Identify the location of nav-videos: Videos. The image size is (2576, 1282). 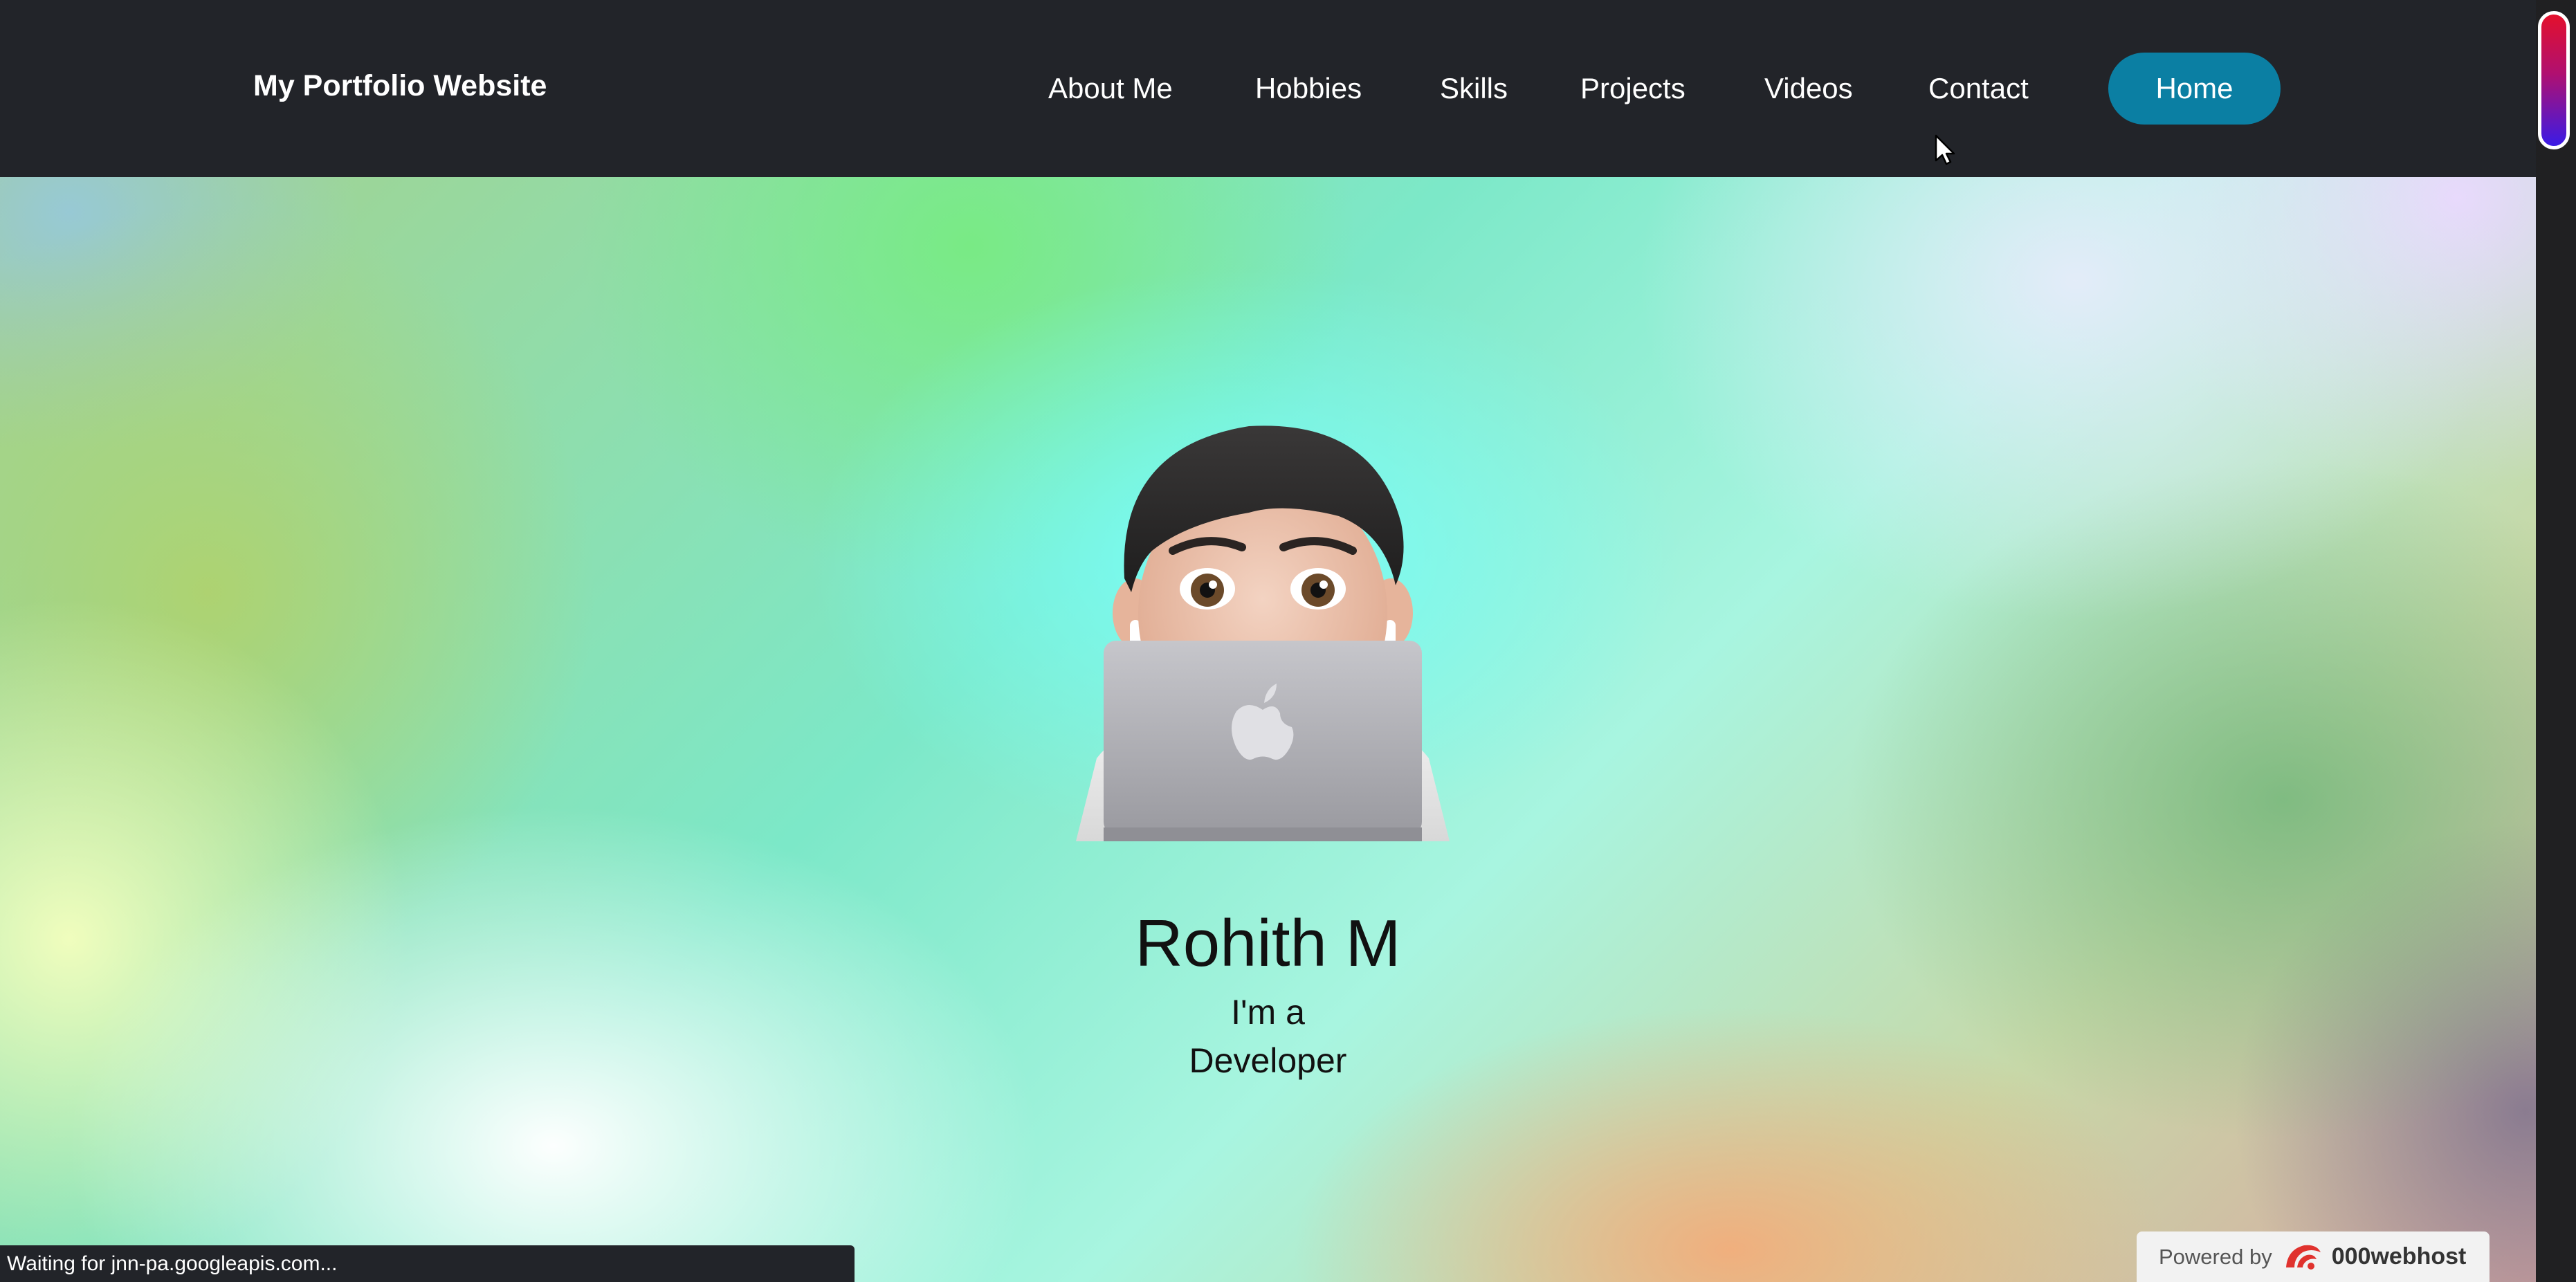
(1809, 88).